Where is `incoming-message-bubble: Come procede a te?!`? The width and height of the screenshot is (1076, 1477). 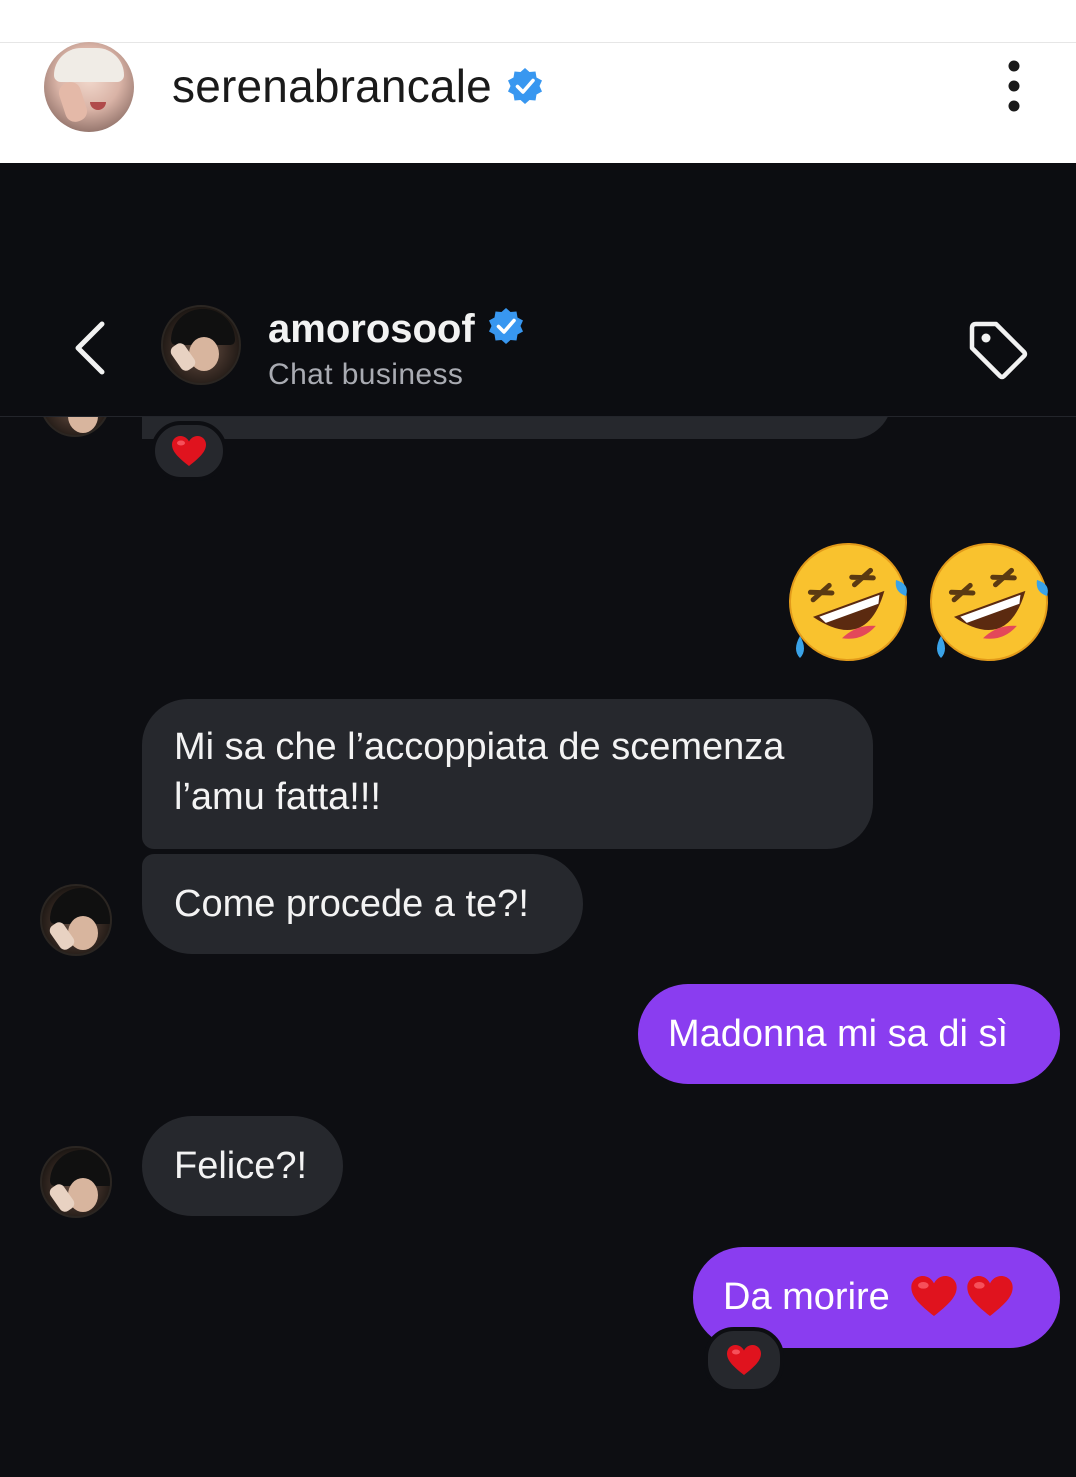 incoming-message-bubble: Come procede a te?! is located at coordinates (362, 904).